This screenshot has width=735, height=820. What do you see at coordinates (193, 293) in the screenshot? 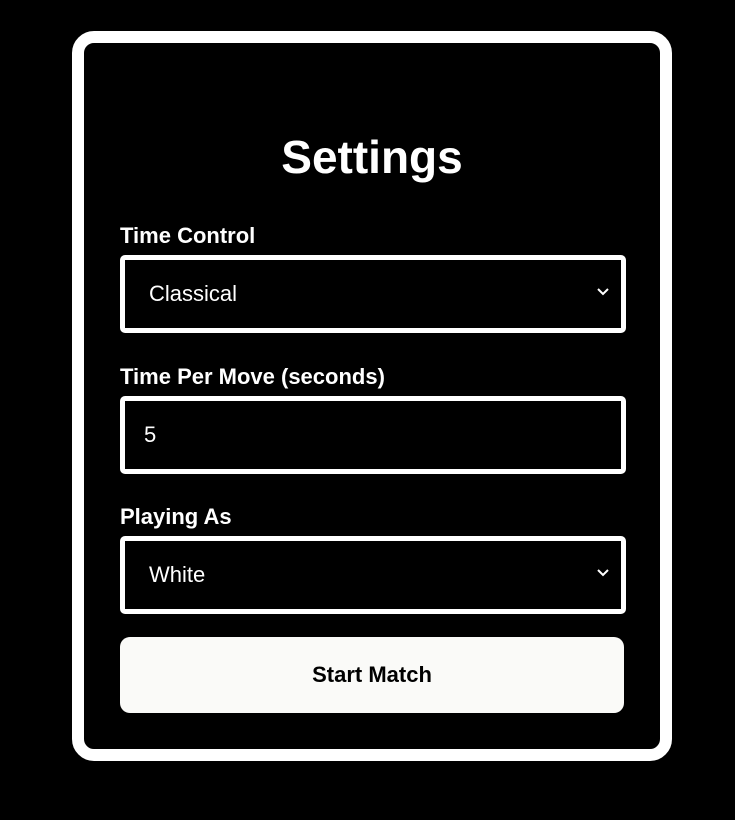
I see `time-control-value: Classical` at bounding box center [193, 293].